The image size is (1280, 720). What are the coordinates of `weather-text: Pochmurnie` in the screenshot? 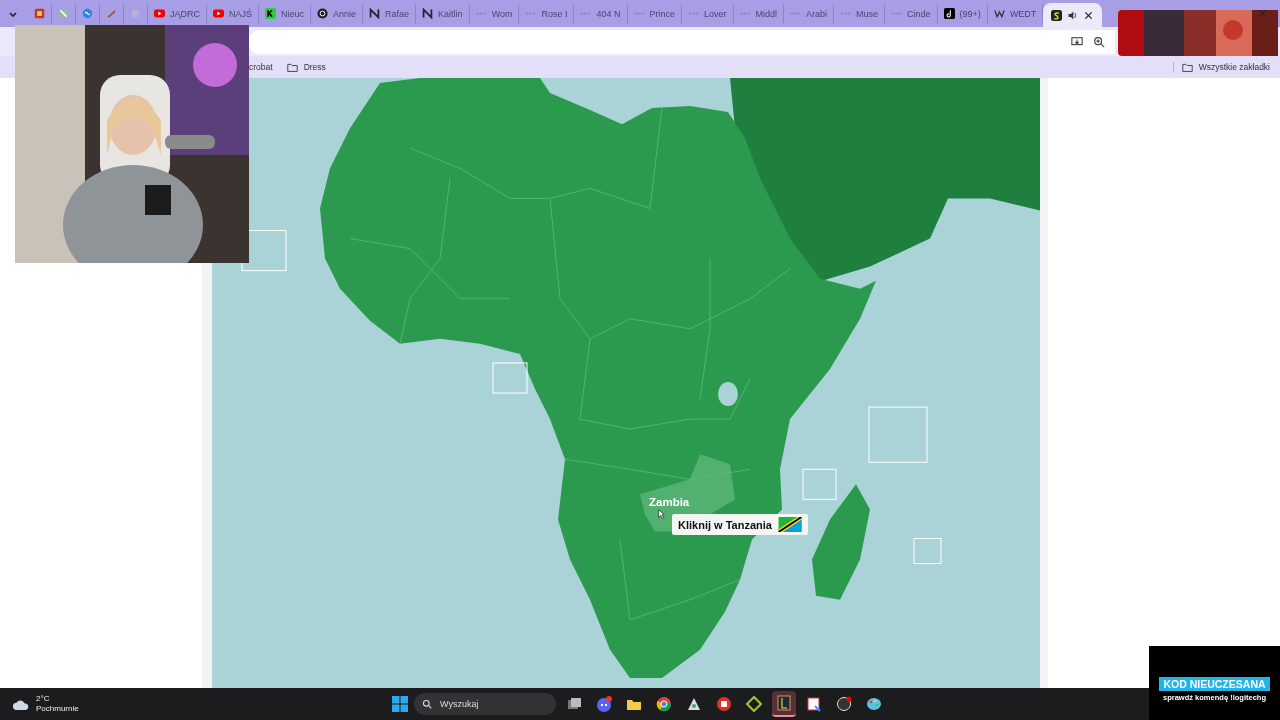 It's located at (57, 709).